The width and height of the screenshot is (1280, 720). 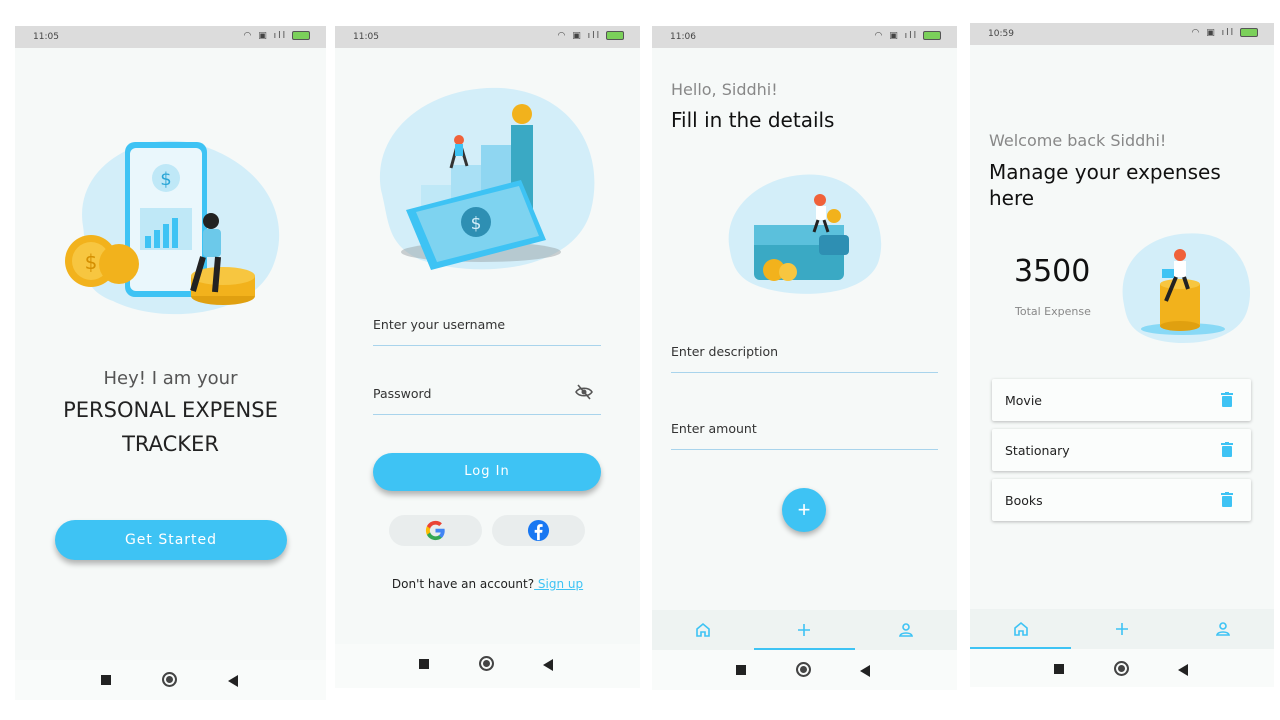 What do you see at coordinates (487, 178) in the screenshot?
I see `money-stairs-illustration: $` at bounding box center [487, 178].